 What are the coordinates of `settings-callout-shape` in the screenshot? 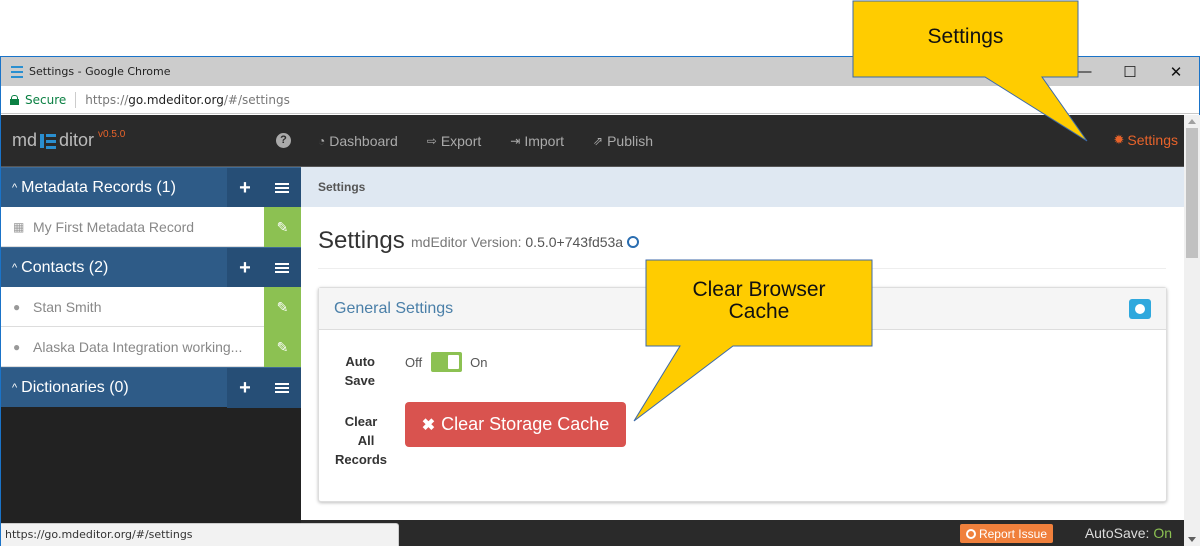 It's located at (970, 71).